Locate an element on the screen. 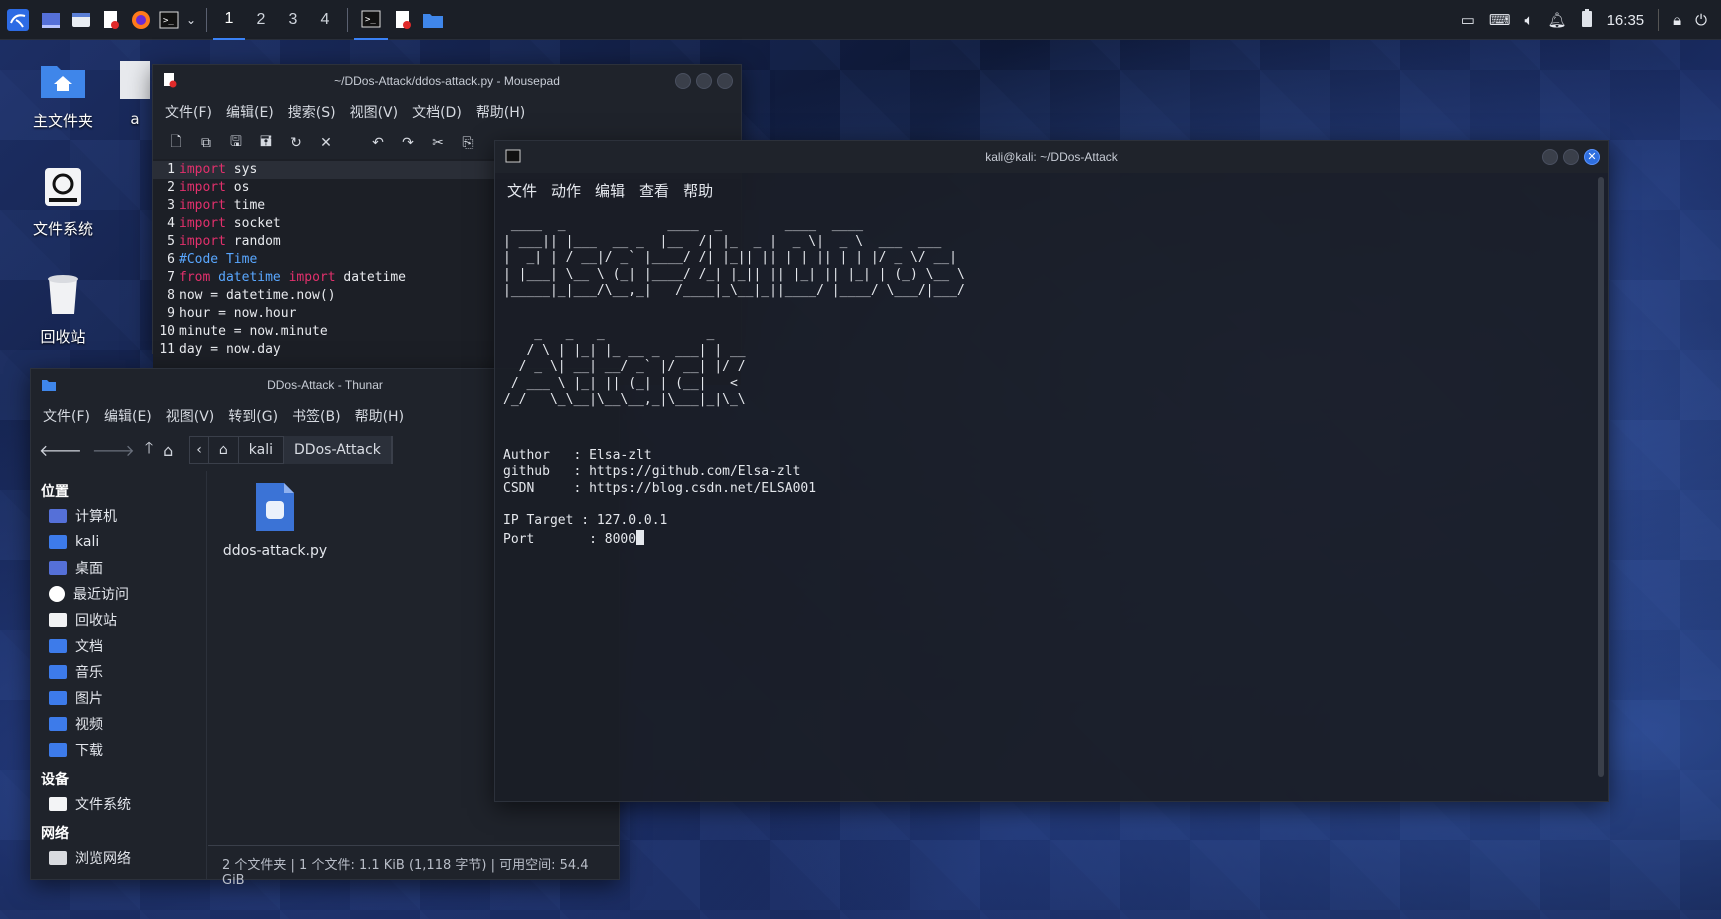 The height and width of the screenshot is (919, 1721). cut-icon: ✂ is located at coordinates (438, 143).